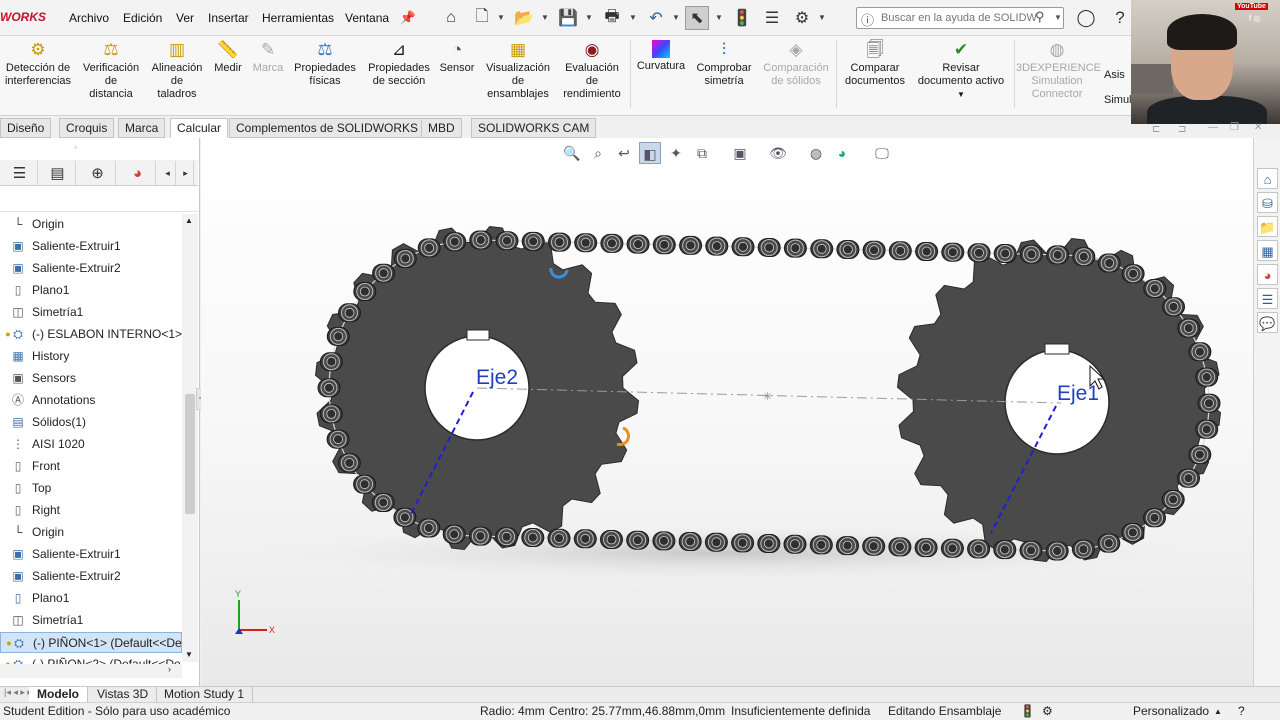 The image size is (1280, 720). Describe the element at coordinates (589, 17) in the screenshot. I see `save-dropdown-icon: ▼` at that location.